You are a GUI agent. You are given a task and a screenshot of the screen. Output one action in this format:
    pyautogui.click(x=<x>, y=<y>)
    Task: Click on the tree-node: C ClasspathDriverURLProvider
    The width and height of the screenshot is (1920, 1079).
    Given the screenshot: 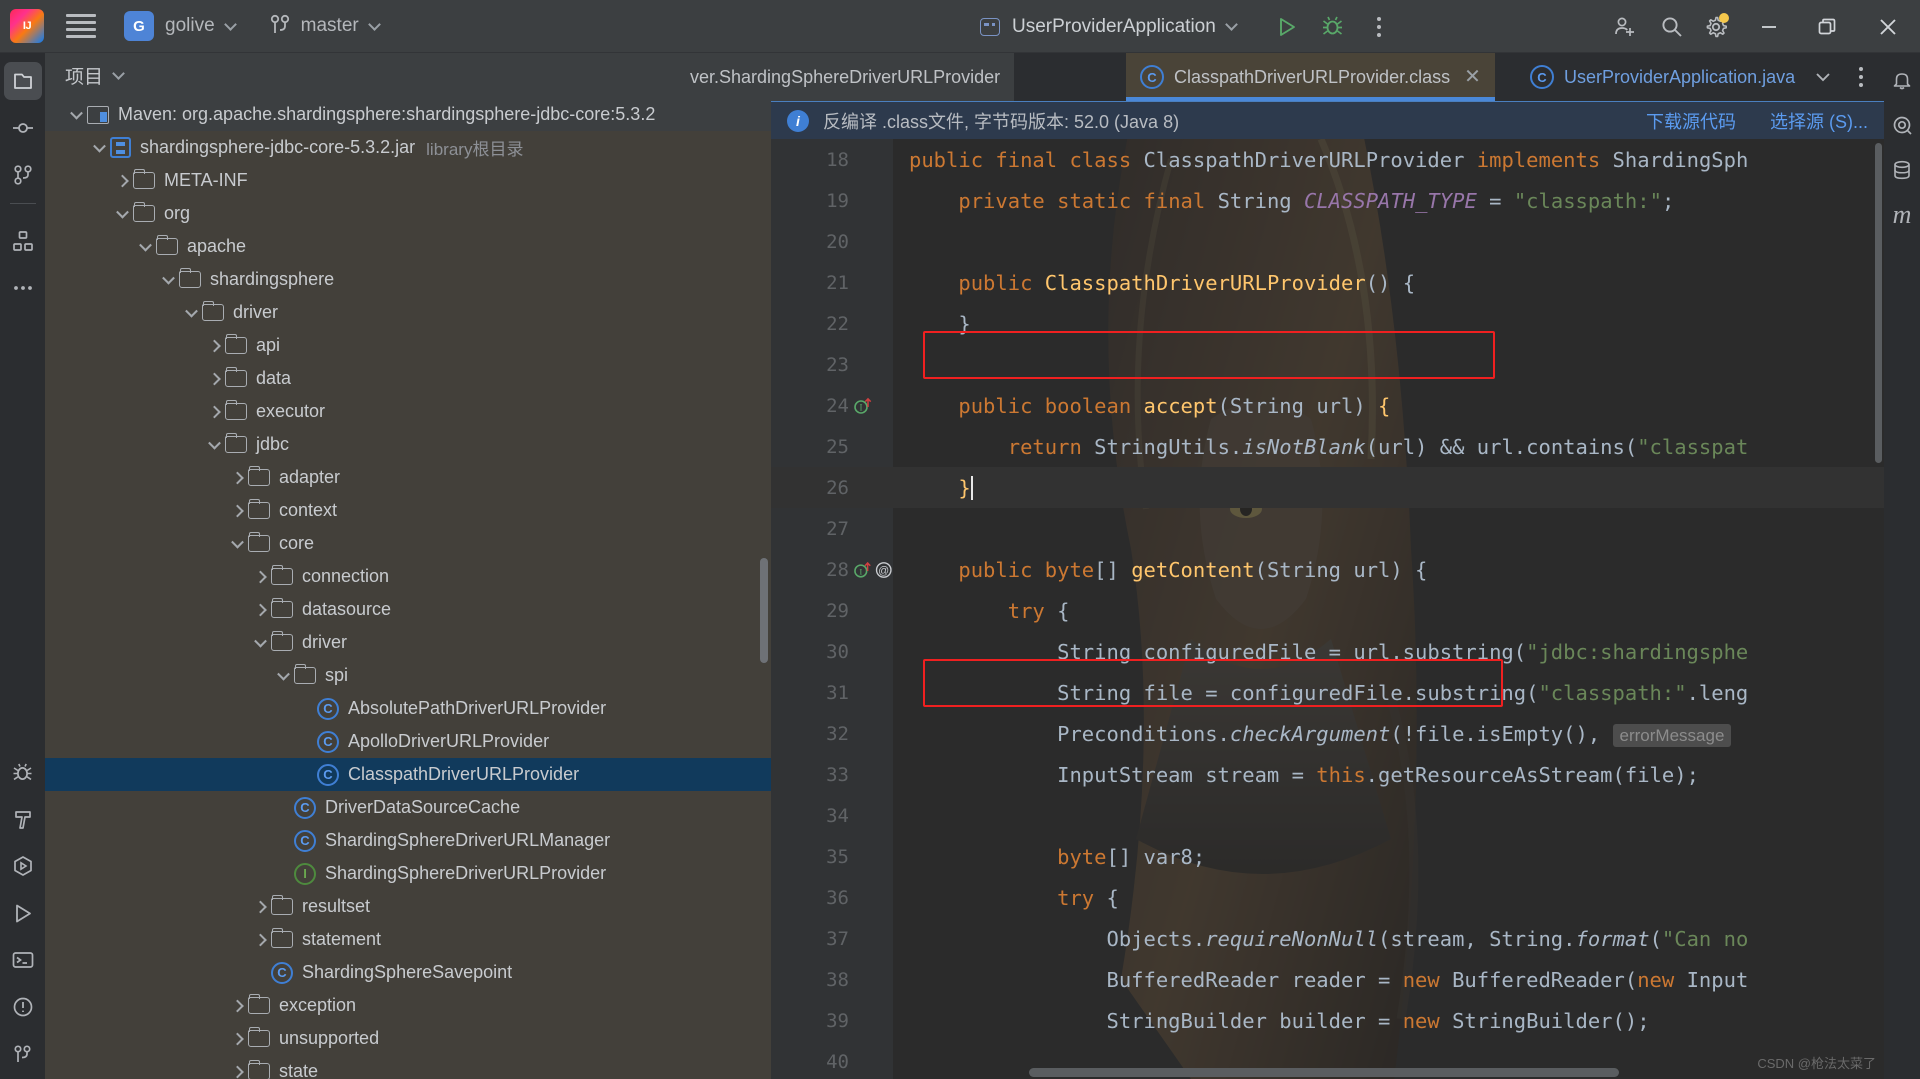 What is the action you would take?
    pyautogui.click(x=408, y=774)
    